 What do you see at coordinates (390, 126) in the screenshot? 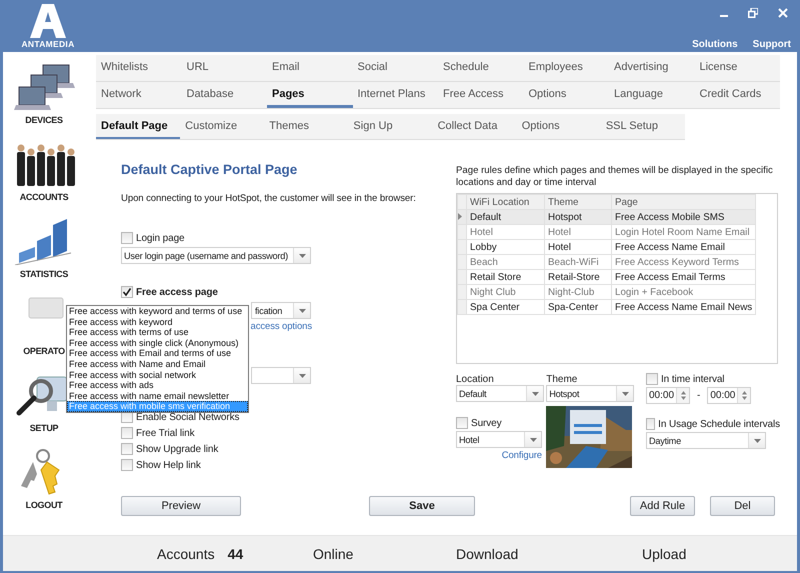
I see `sub-tab: Sign Up` at bounding box center [390, 126].